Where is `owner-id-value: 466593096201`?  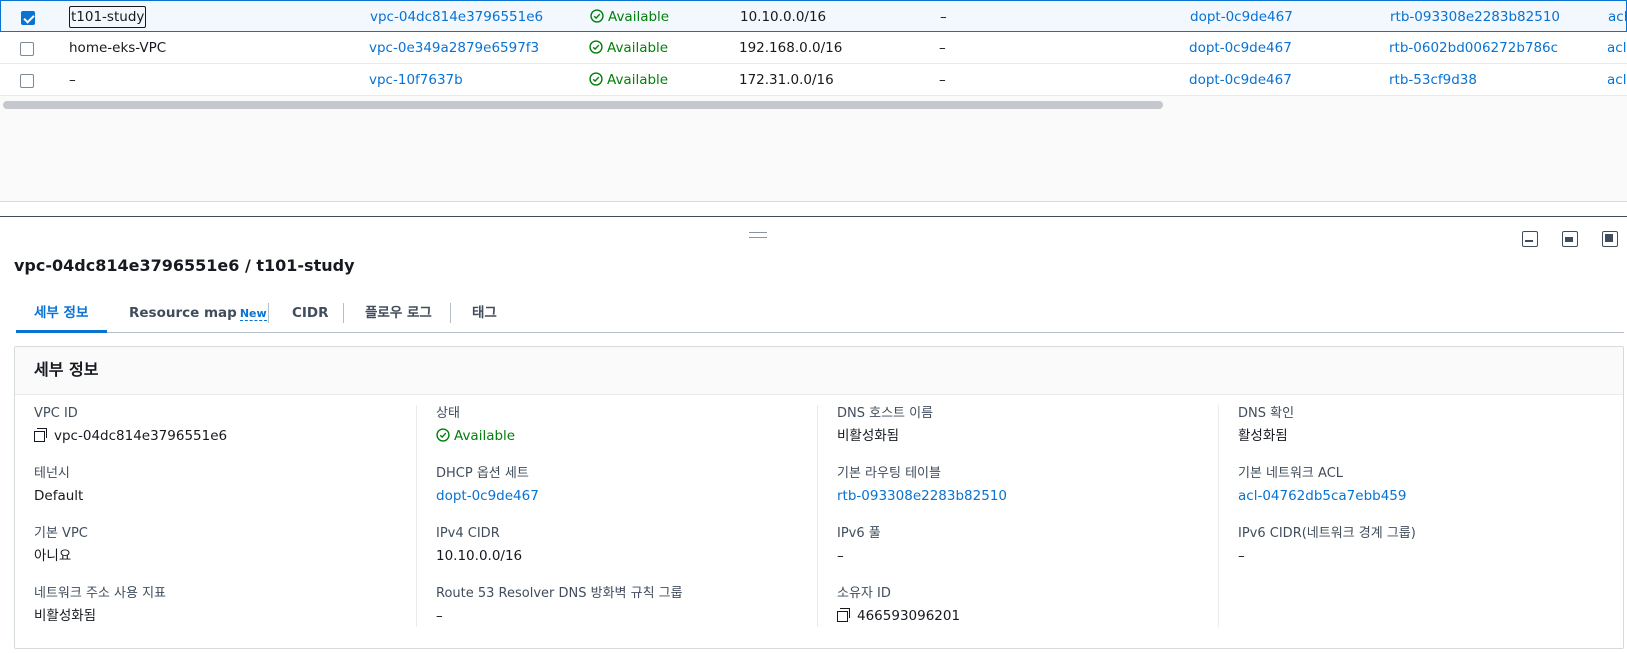
owner-id-value: 466593096201 is located at coordinates (909, 616).